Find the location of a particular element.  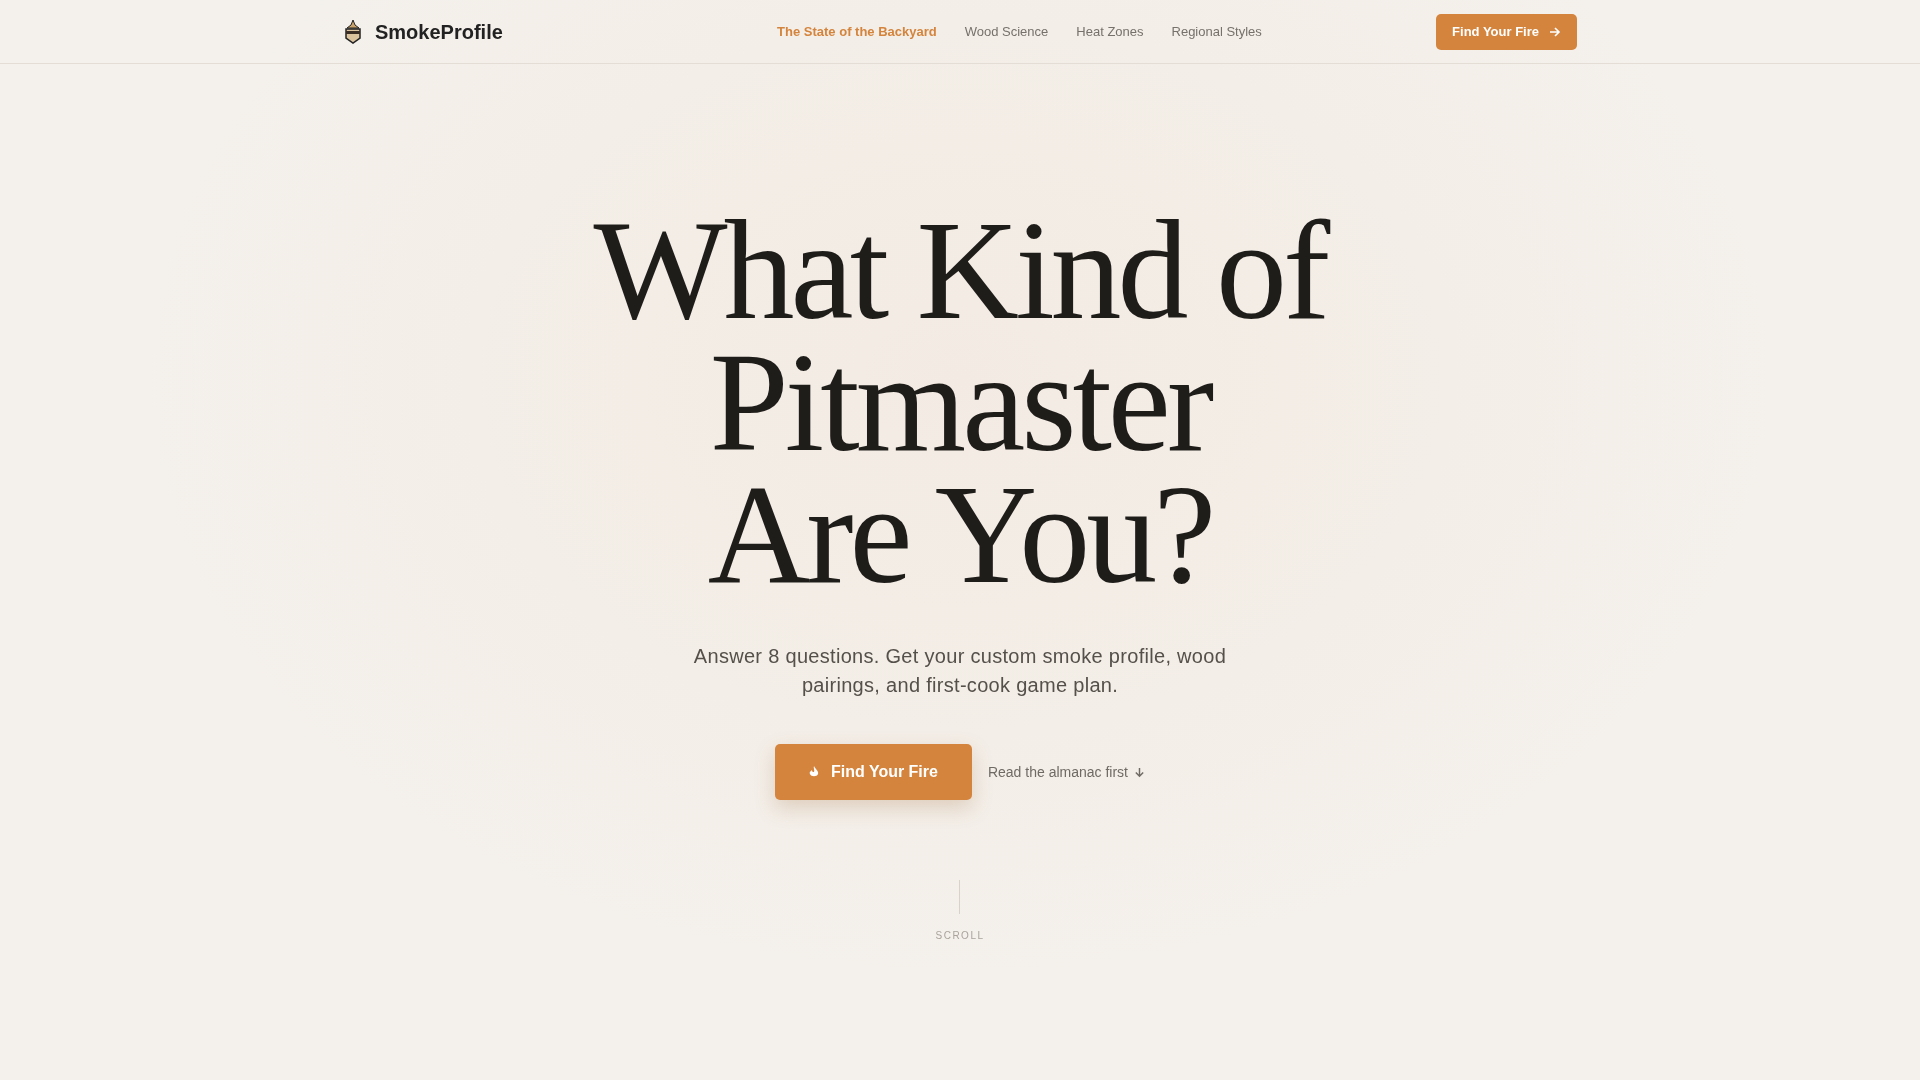

arrow-right-icon is located at coordinates (1555, 31).